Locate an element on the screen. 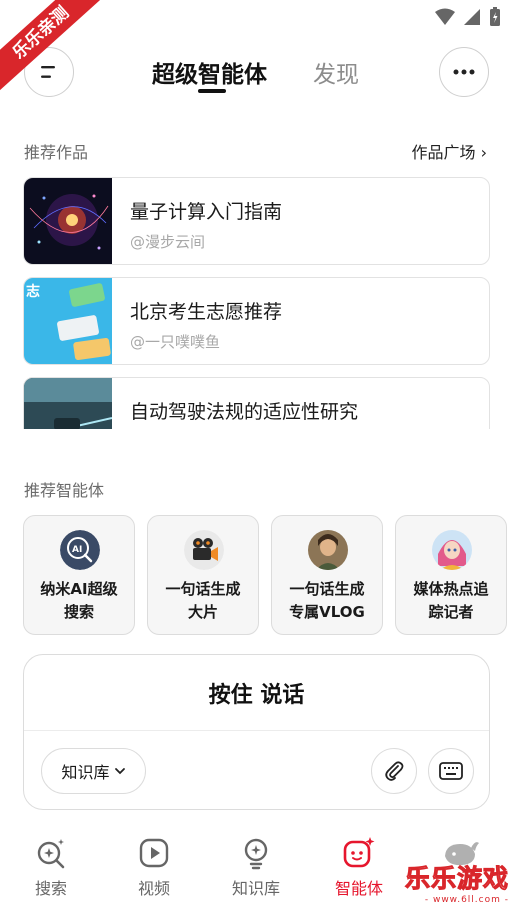  keyboard-button is located at coordinates (451, 771).